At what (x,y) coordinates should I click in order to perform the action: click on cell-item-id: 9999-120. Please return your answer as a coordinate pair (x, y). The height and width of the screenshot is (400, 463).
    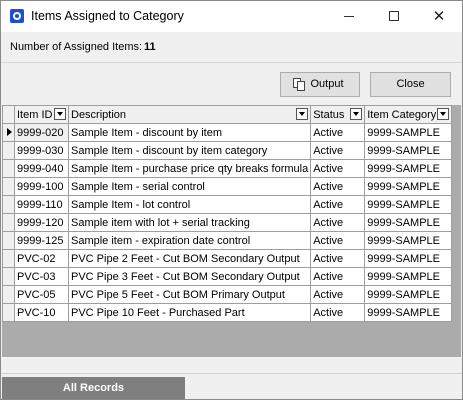
    Looking at the image, I should click on (41, 222).